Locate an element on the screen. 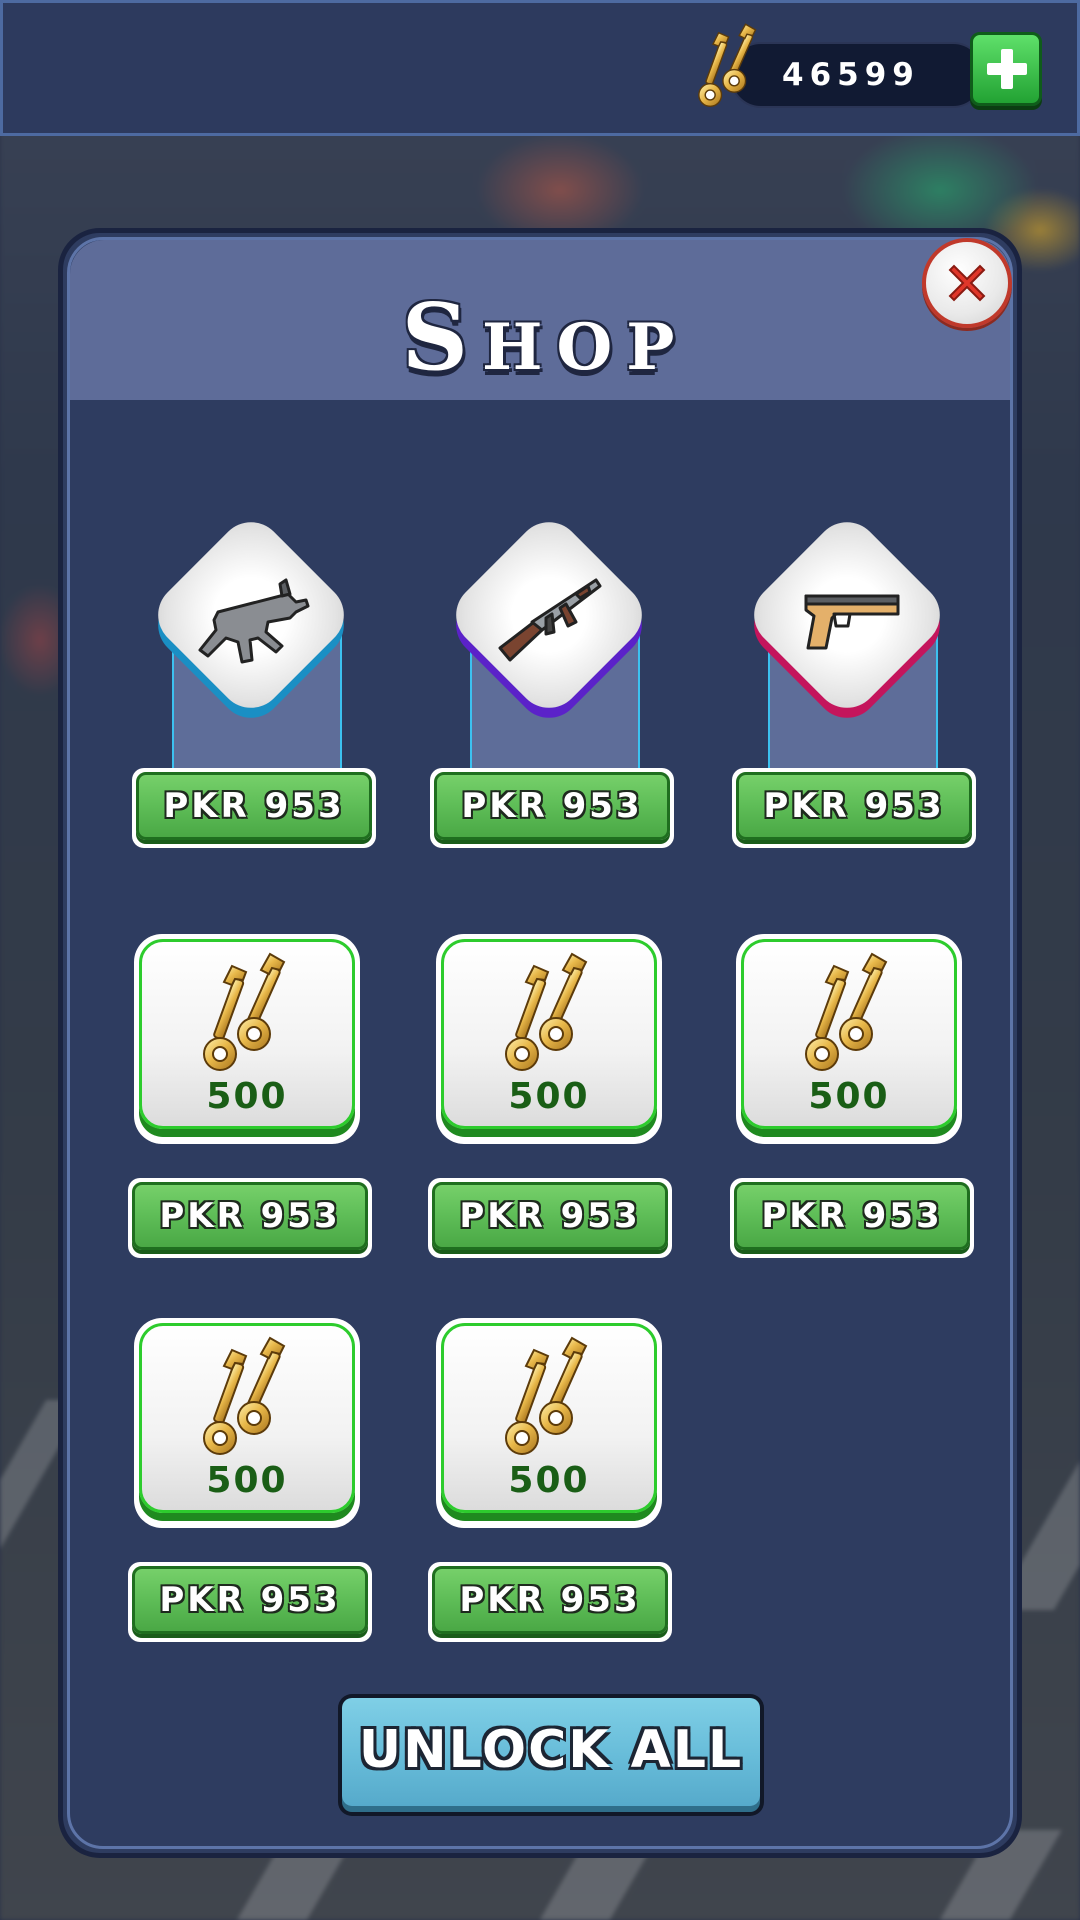 The width and height of the screenshot is (1080, 1920). weapon-price-button-assault-rifle: PKR 953 is located at coordinates (552, 808).